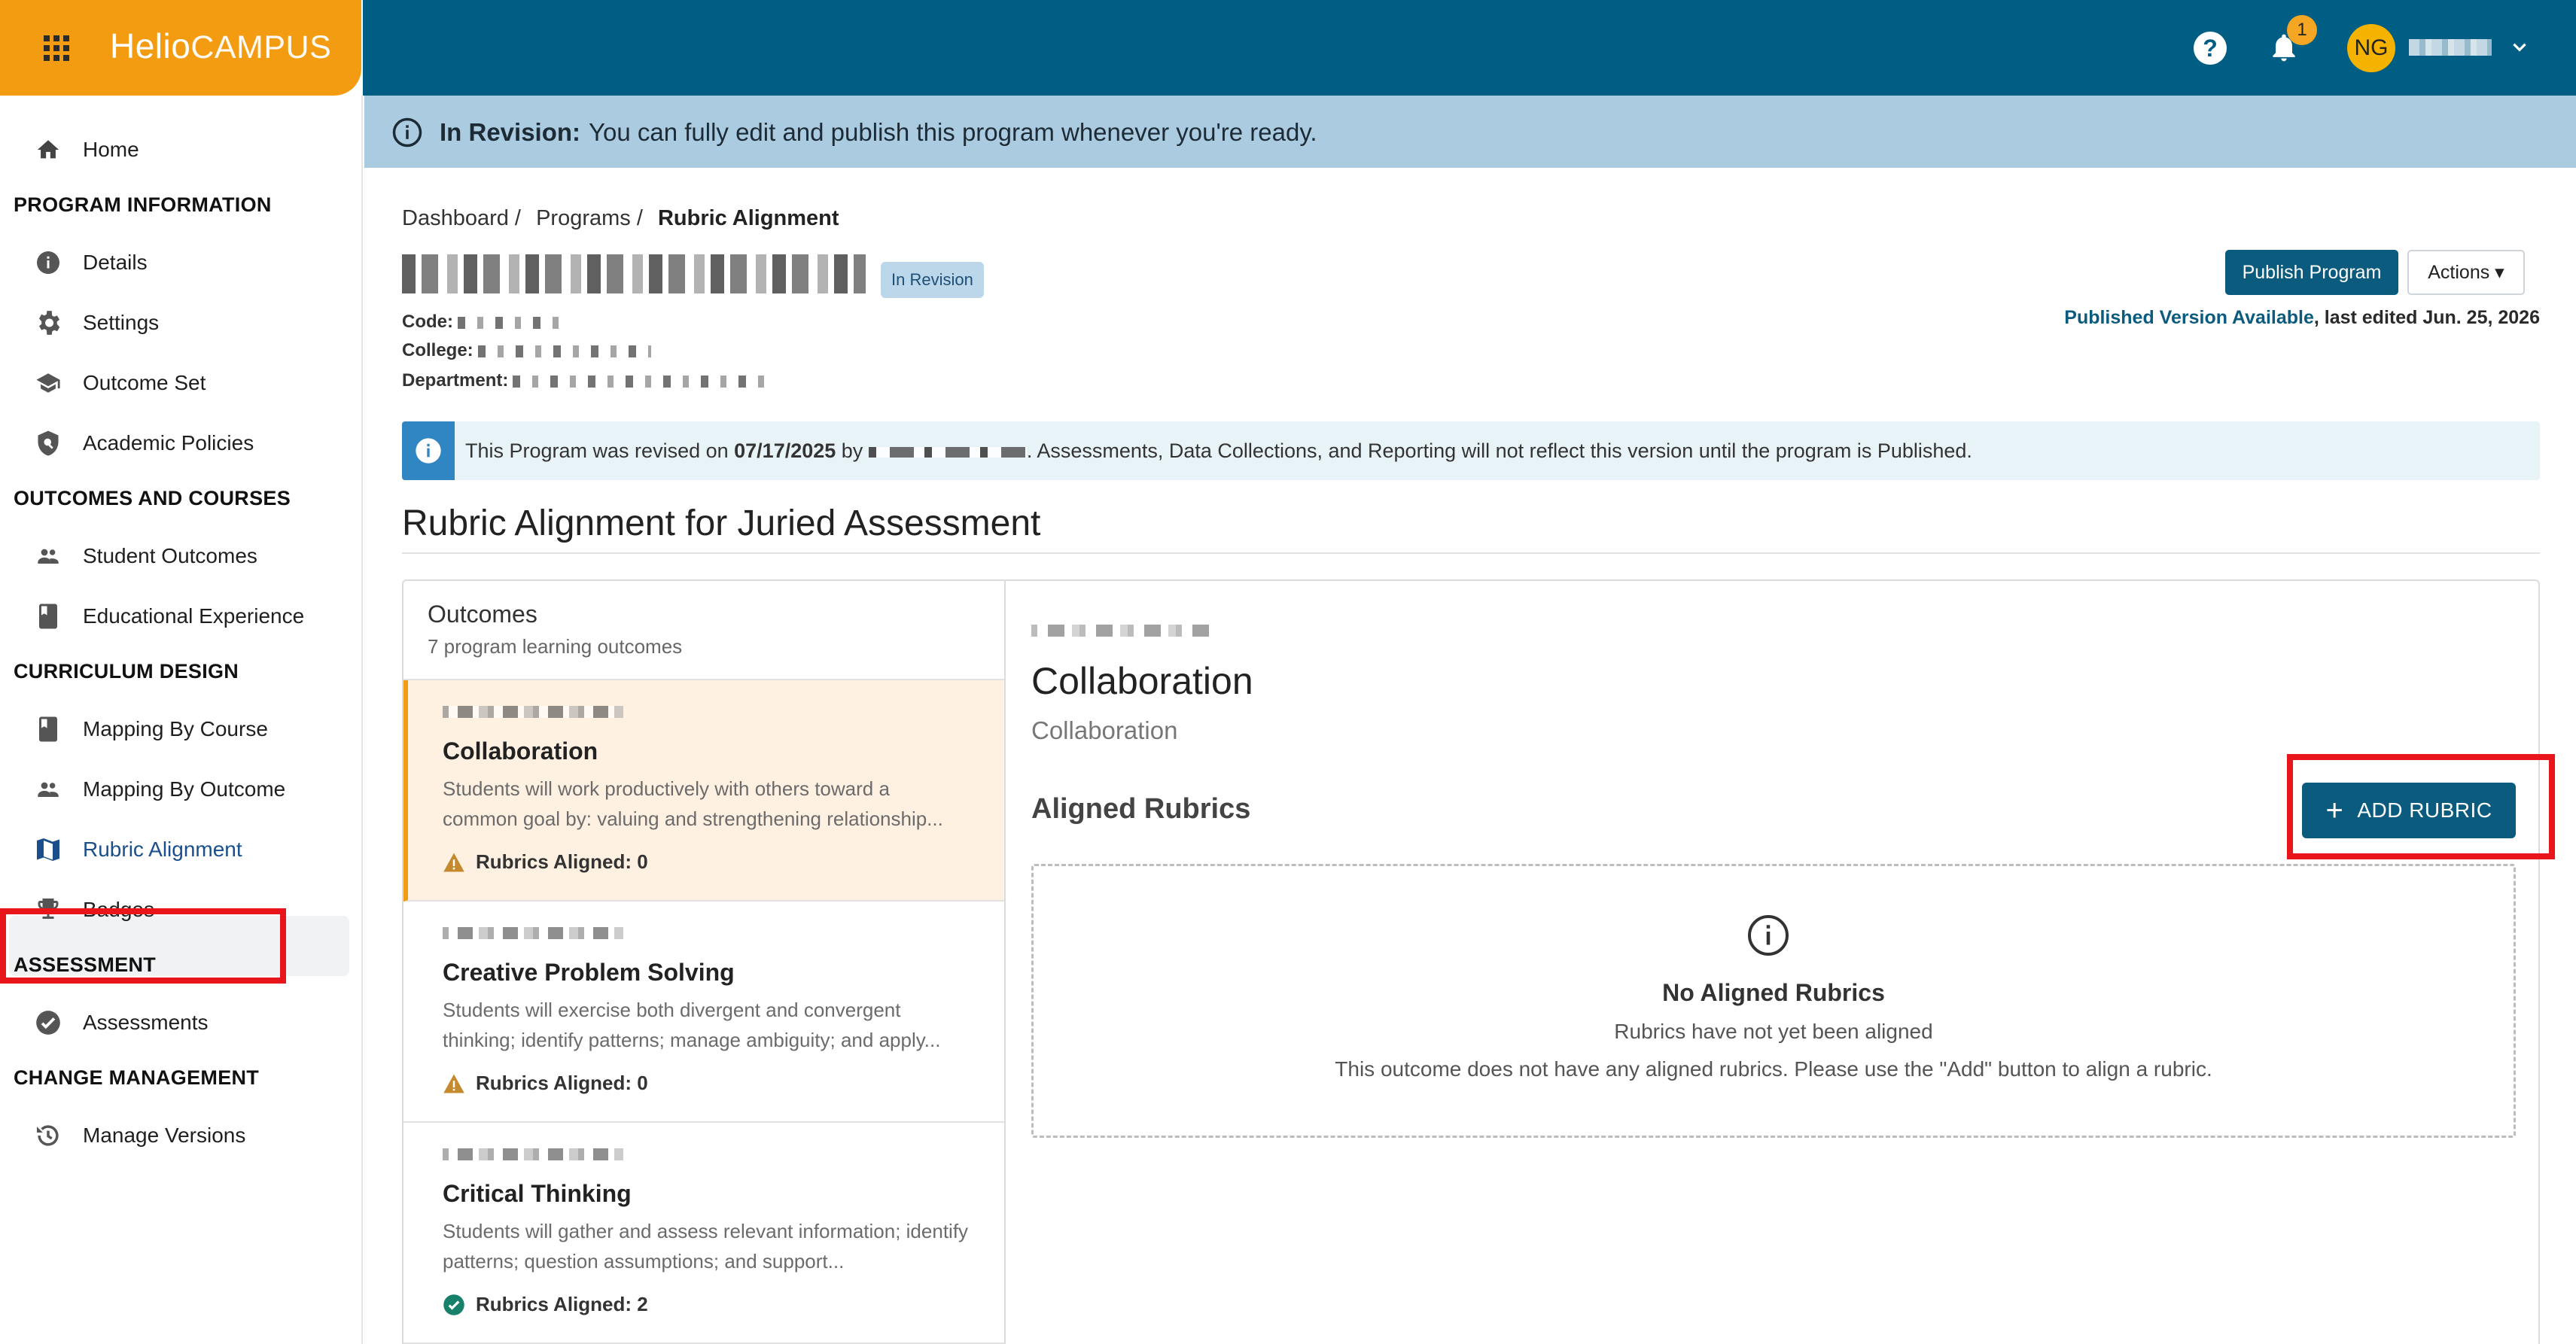 The height and width of the screenshot is (1344, 2576). I want to click on sidebar-item-student-outcomes: Student Outcomes, so click(182, 556).